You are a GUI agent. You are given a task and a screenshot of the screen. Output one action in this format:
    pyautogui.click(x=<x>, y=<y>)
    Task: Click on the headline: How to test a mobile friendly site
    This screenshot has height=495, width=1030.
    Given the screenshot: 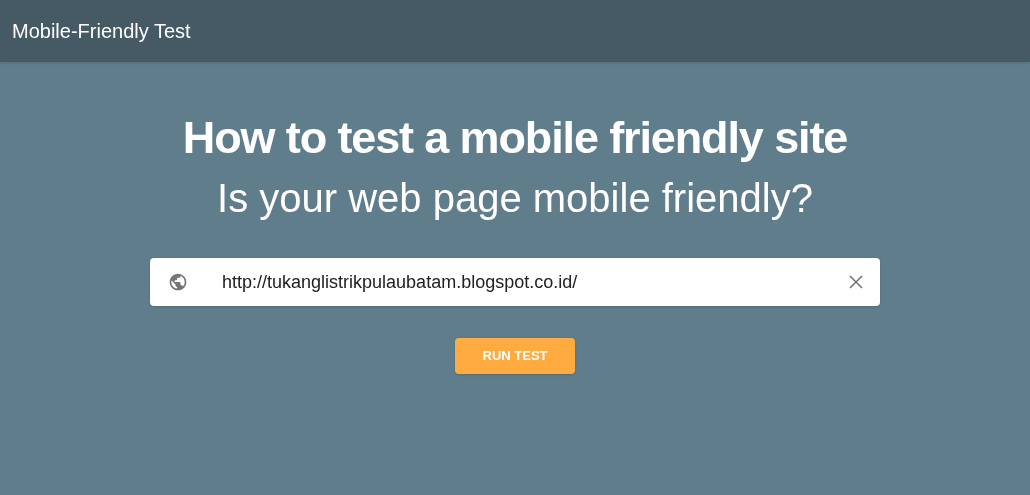 What is the action you would take?
    pyautogui.click(x=515, y=138)
    